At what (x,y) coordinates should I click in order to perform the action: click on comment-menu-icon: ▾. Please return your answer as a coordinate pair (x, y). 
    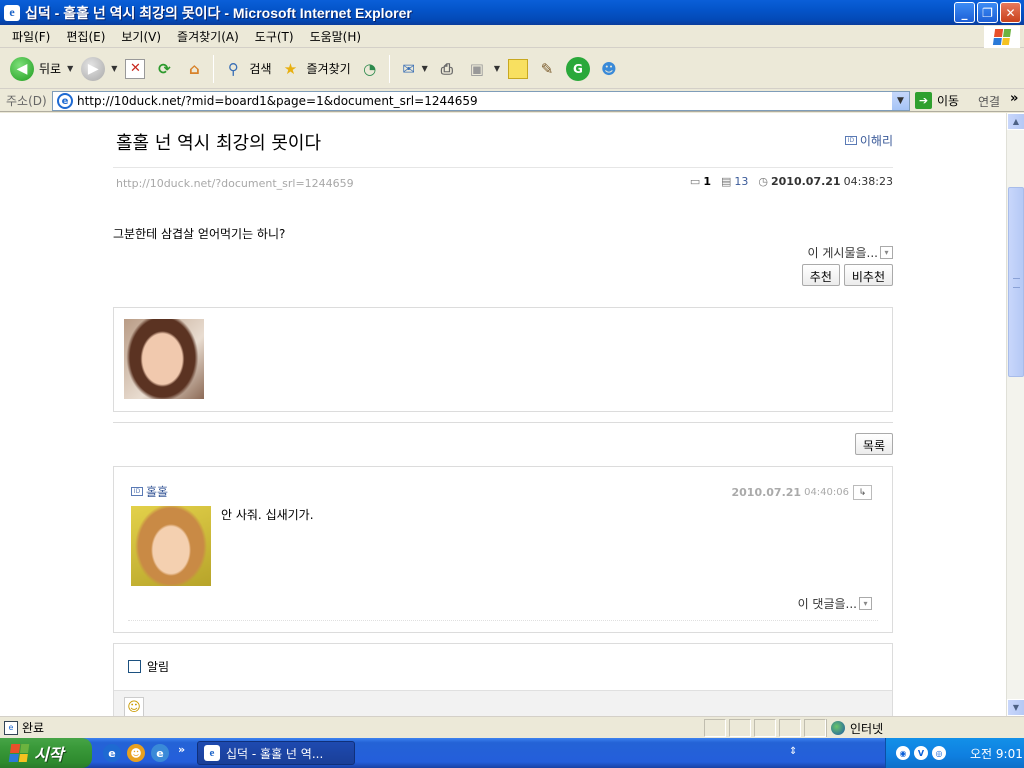
    Looking at the image, I should click on (865, 603).